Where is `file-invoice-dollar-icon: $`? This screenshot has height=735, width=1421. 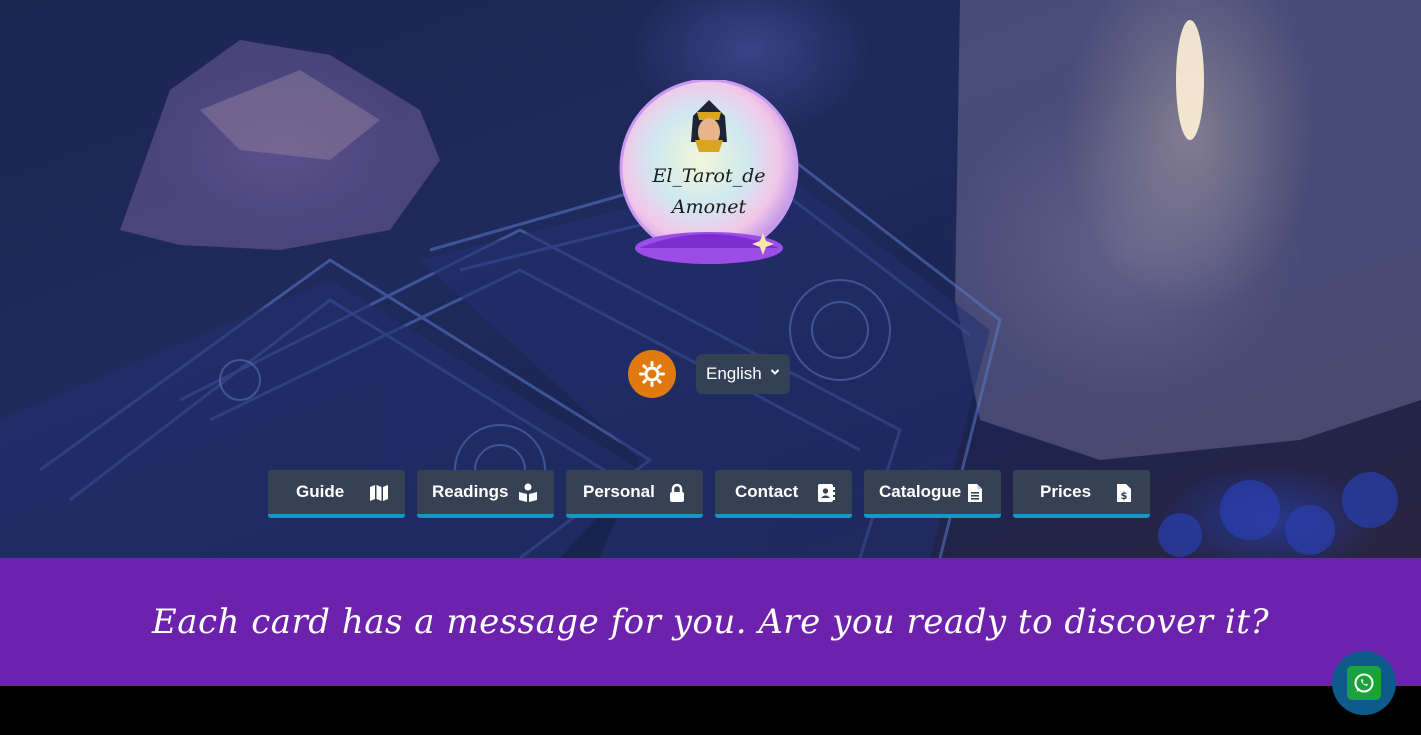
file-invoice-dollar-icon: $ is located at coordinates (1124, 493).